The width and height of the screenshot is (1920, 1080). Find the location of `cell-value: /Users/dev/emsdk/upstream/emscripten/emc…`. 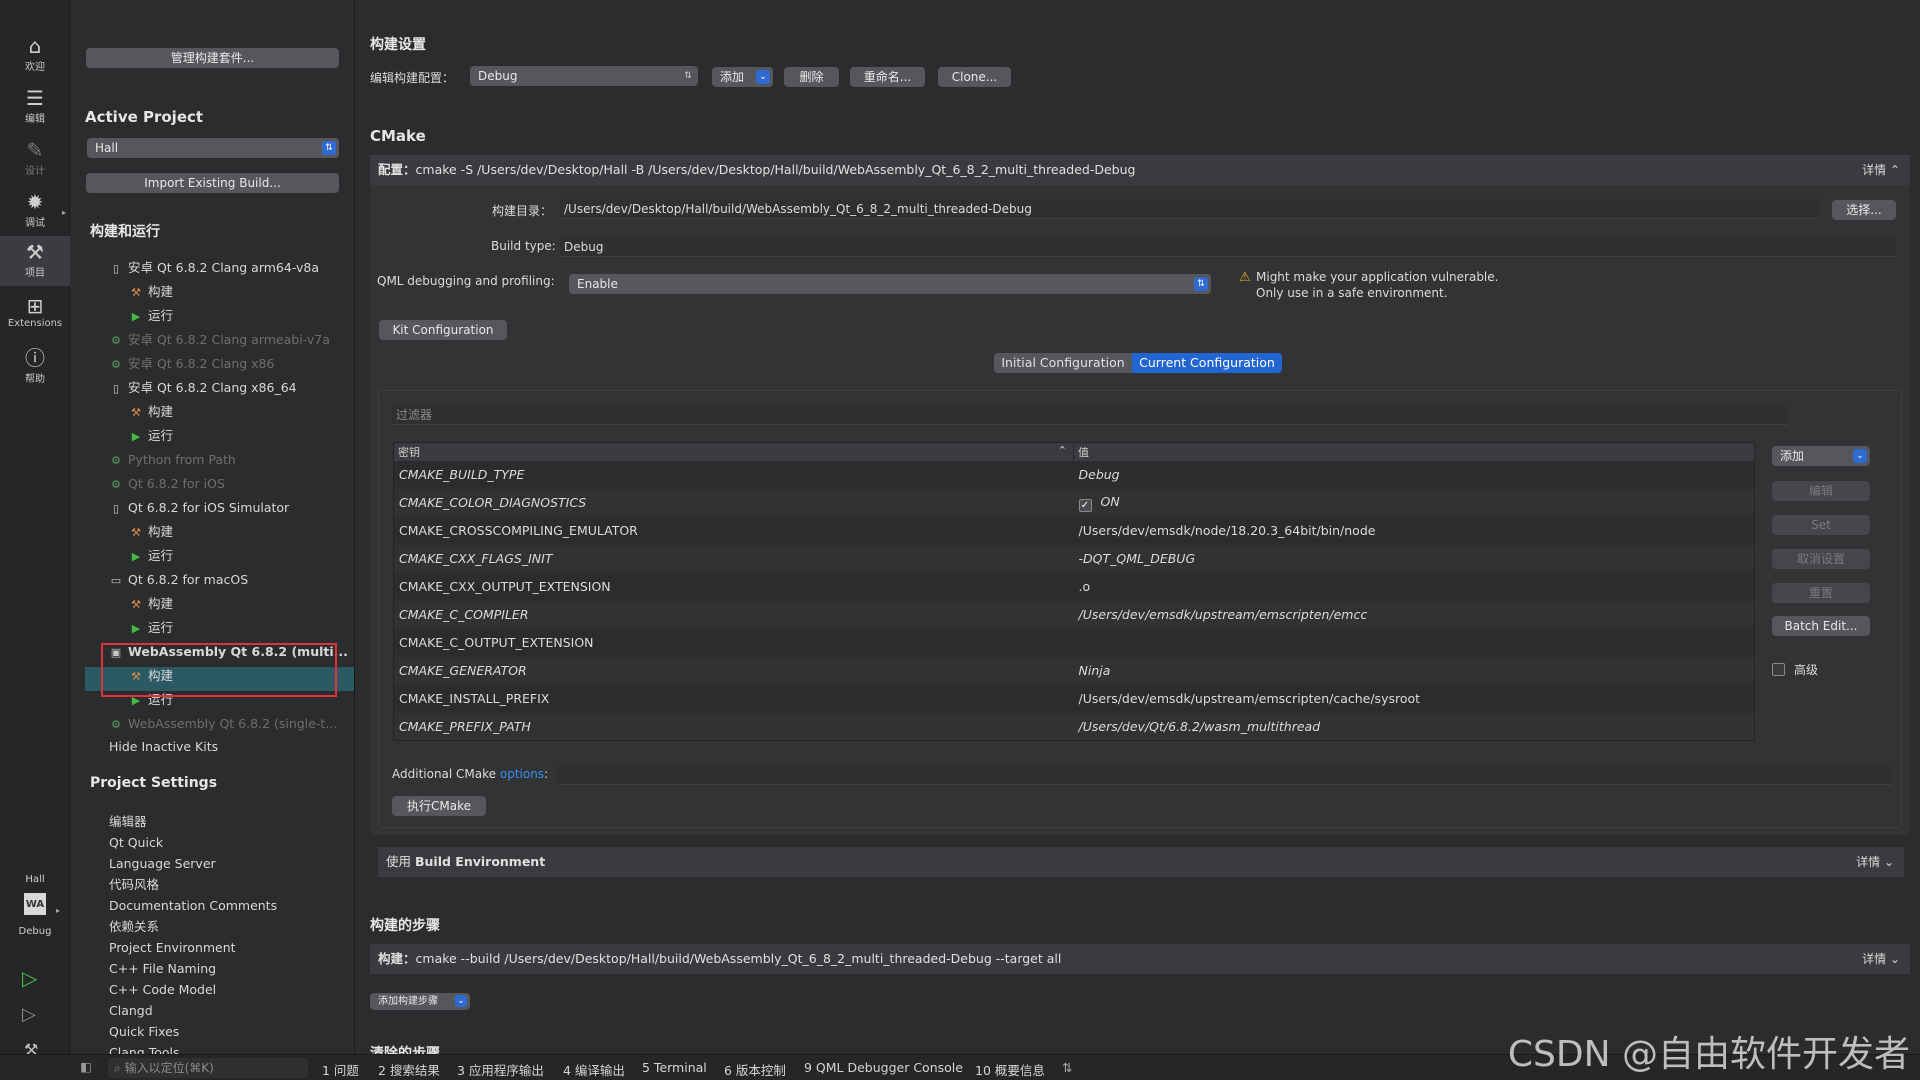

cell-value: /Users/dev/emsdk/upstream/emscripten/emc… is located at coordinates (1414, 614).